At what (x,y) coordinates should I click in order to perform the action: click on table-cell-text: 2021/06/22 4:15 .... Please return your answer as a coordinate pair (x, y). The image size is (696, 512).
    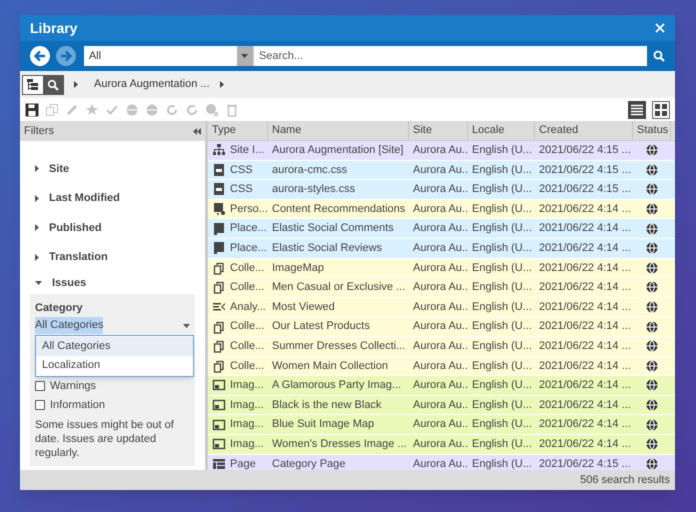
    Looking at the image, I should click on (585, 150).